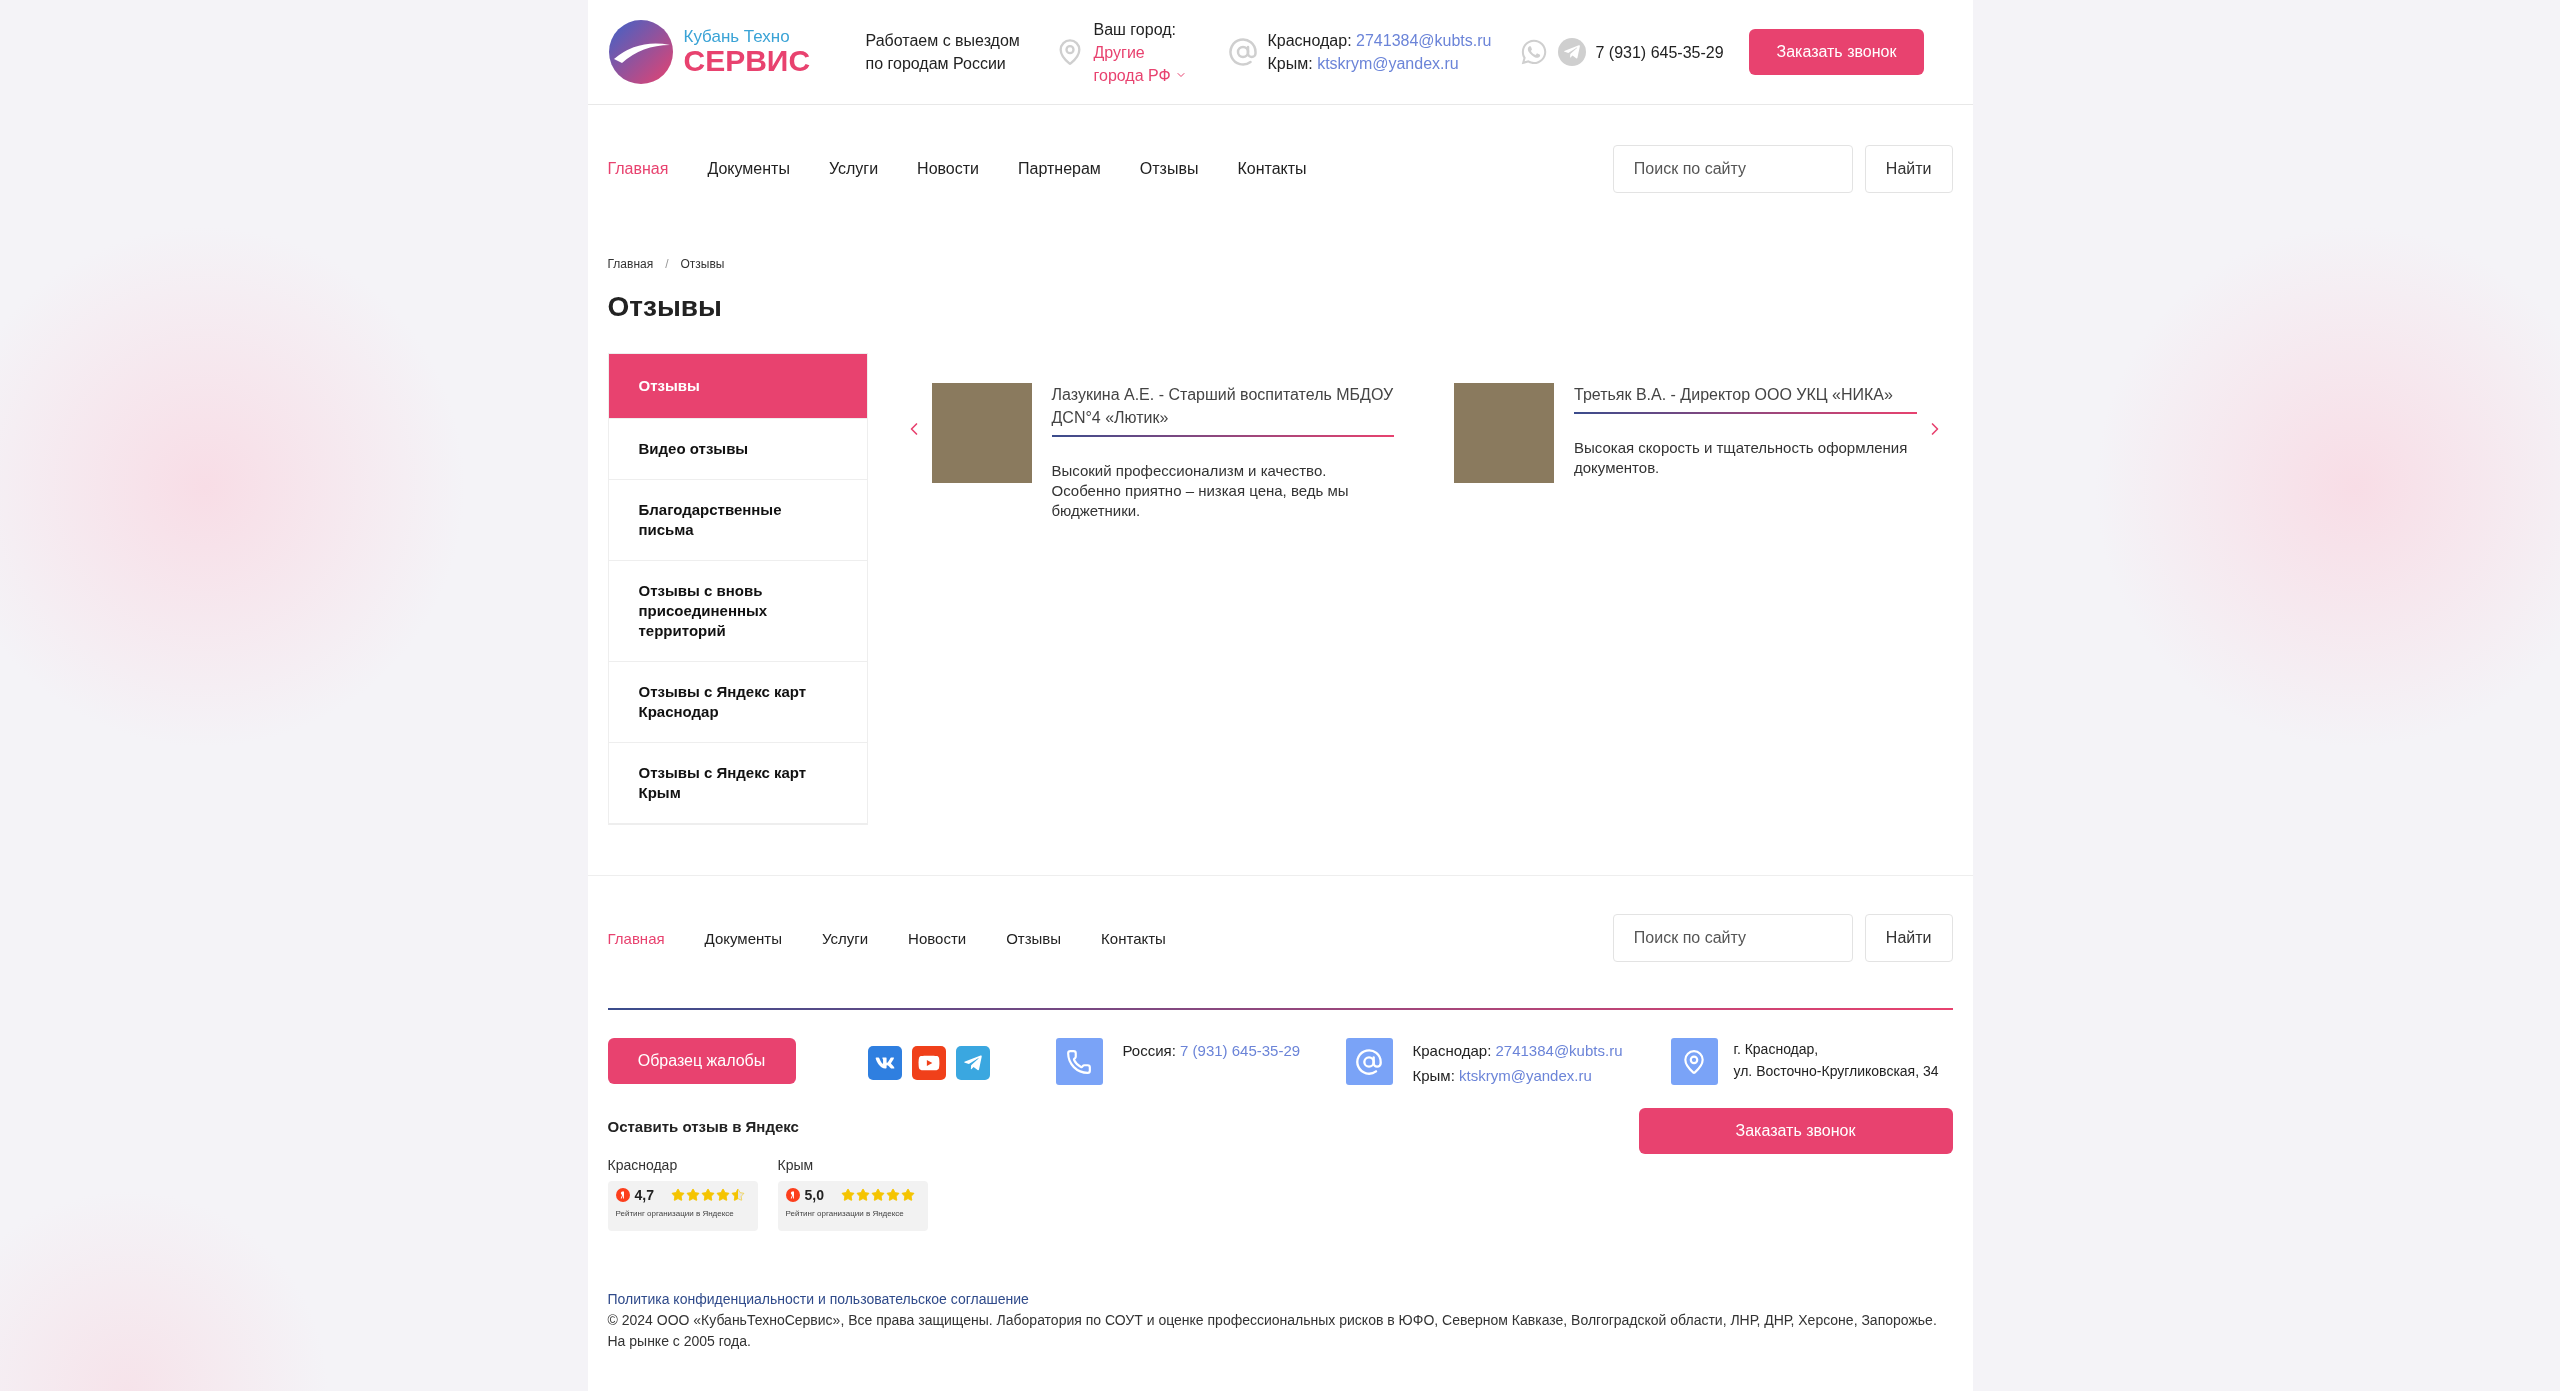  What do you see at coordinates (703, 1126) in the screenshot?
I see `yandex-review-heading: Оставить отзыв в Яндекс` at bounding box center [703, 1126].